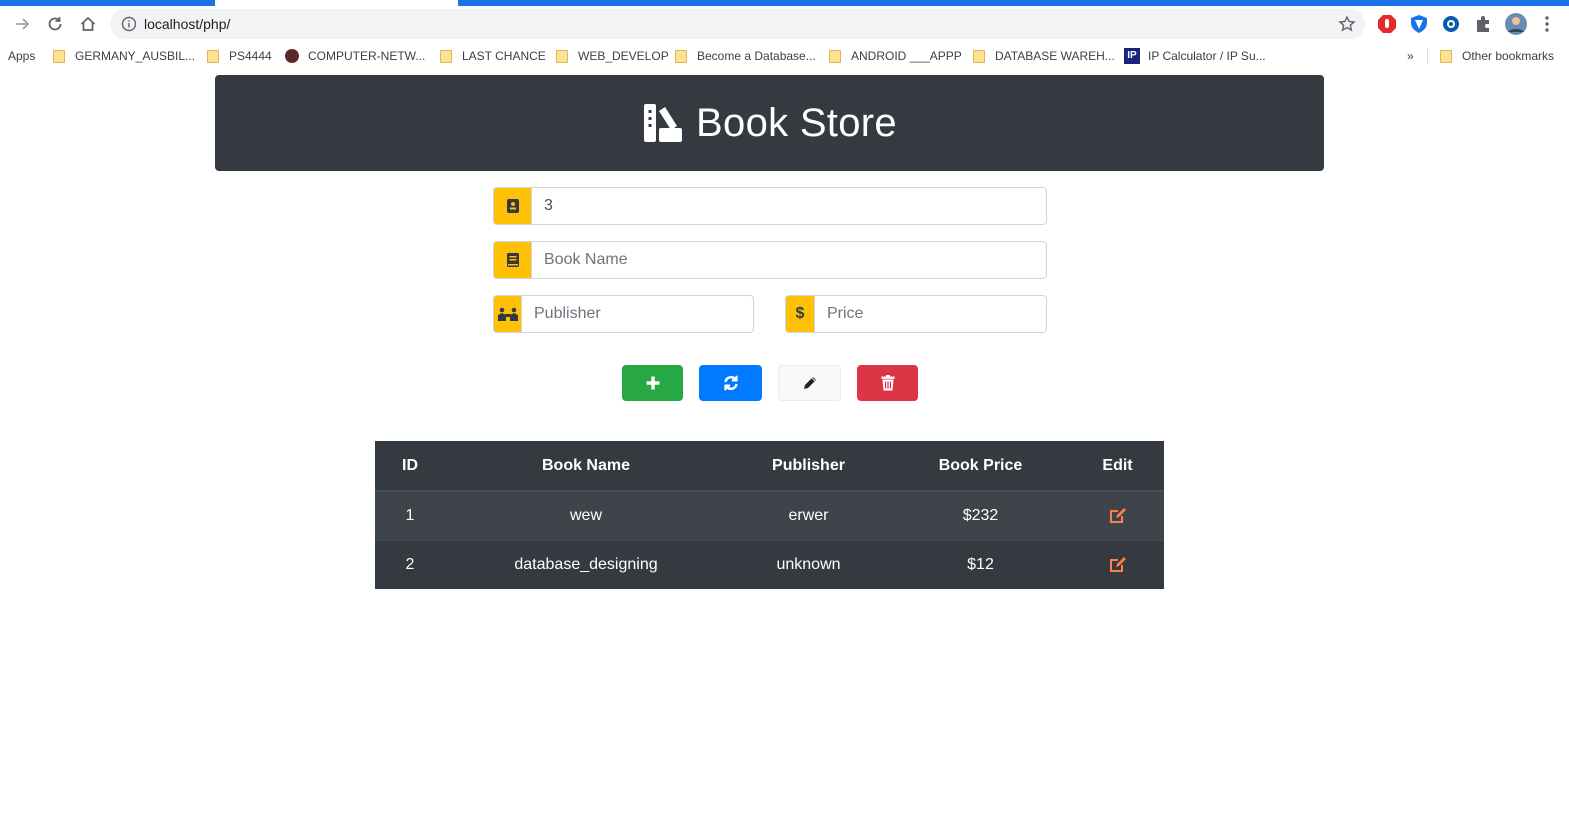 This screenshot has height=832, width=1569. I want to click on update-button, so click(809, 383).